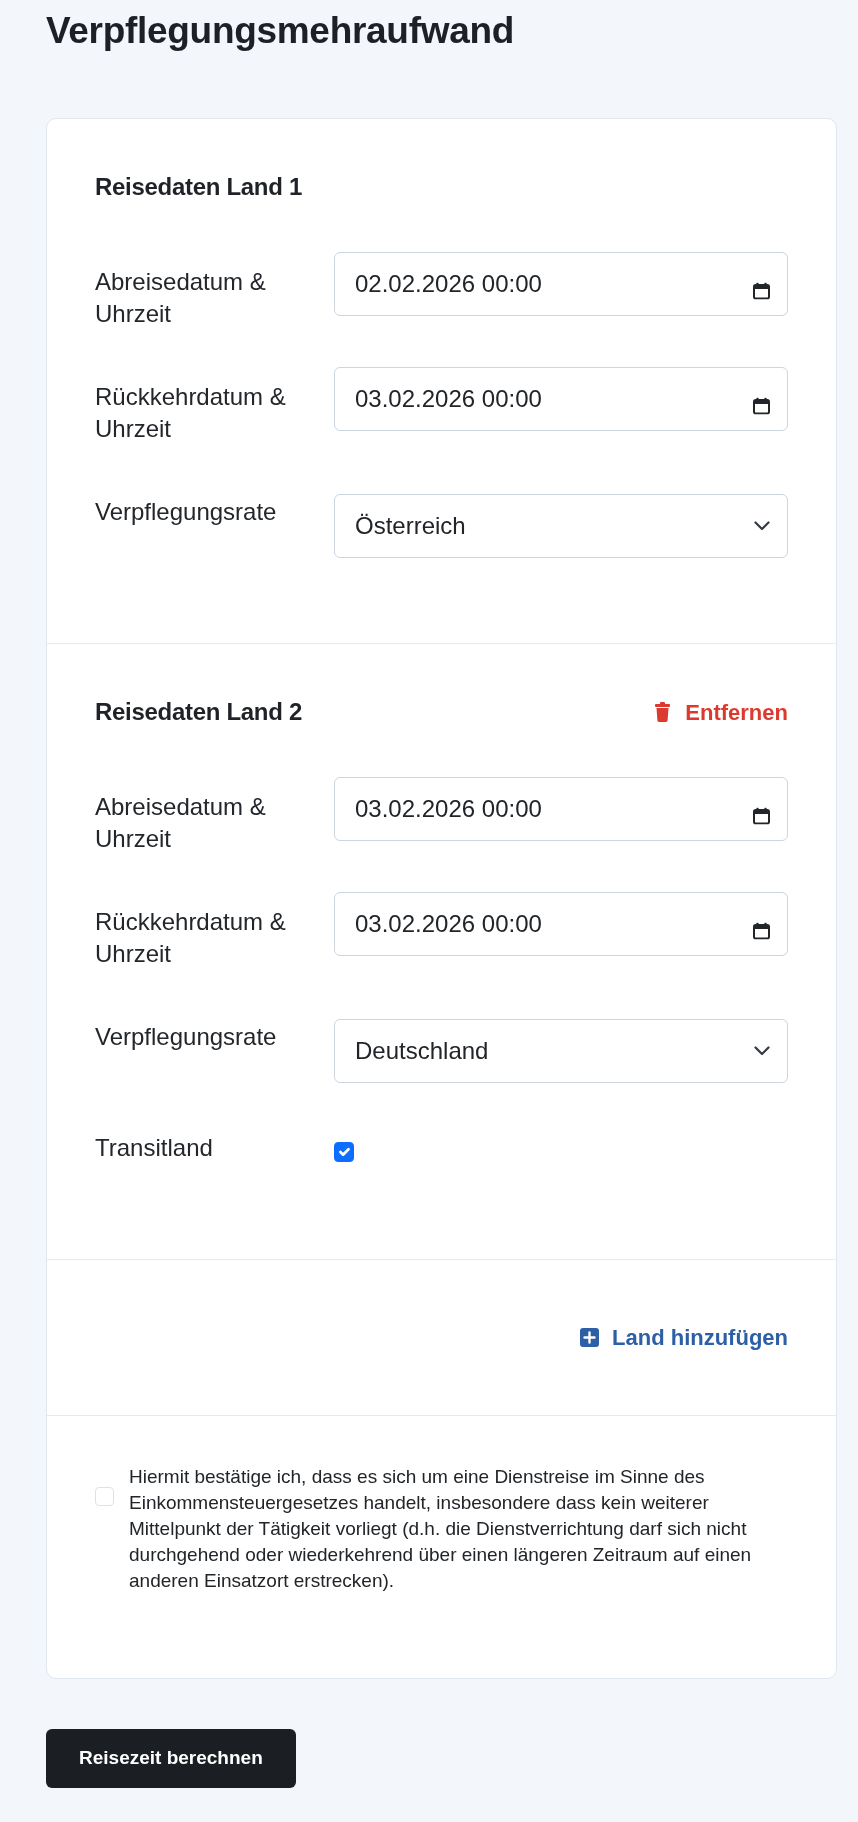 The height and width of the screenshot is (1822, 858). I want to click on section-heading: Reisedaten Land 2, so click(198, 712).